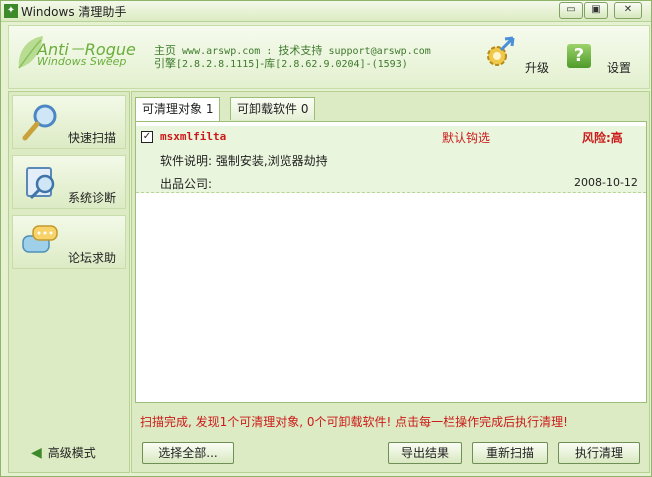 The height and width of the screenshot is (477, 652). What do you see at coordinates (147, 137) in the screenshot?
I see `item-checkbox: ✓` at bounding box center [147, 137].